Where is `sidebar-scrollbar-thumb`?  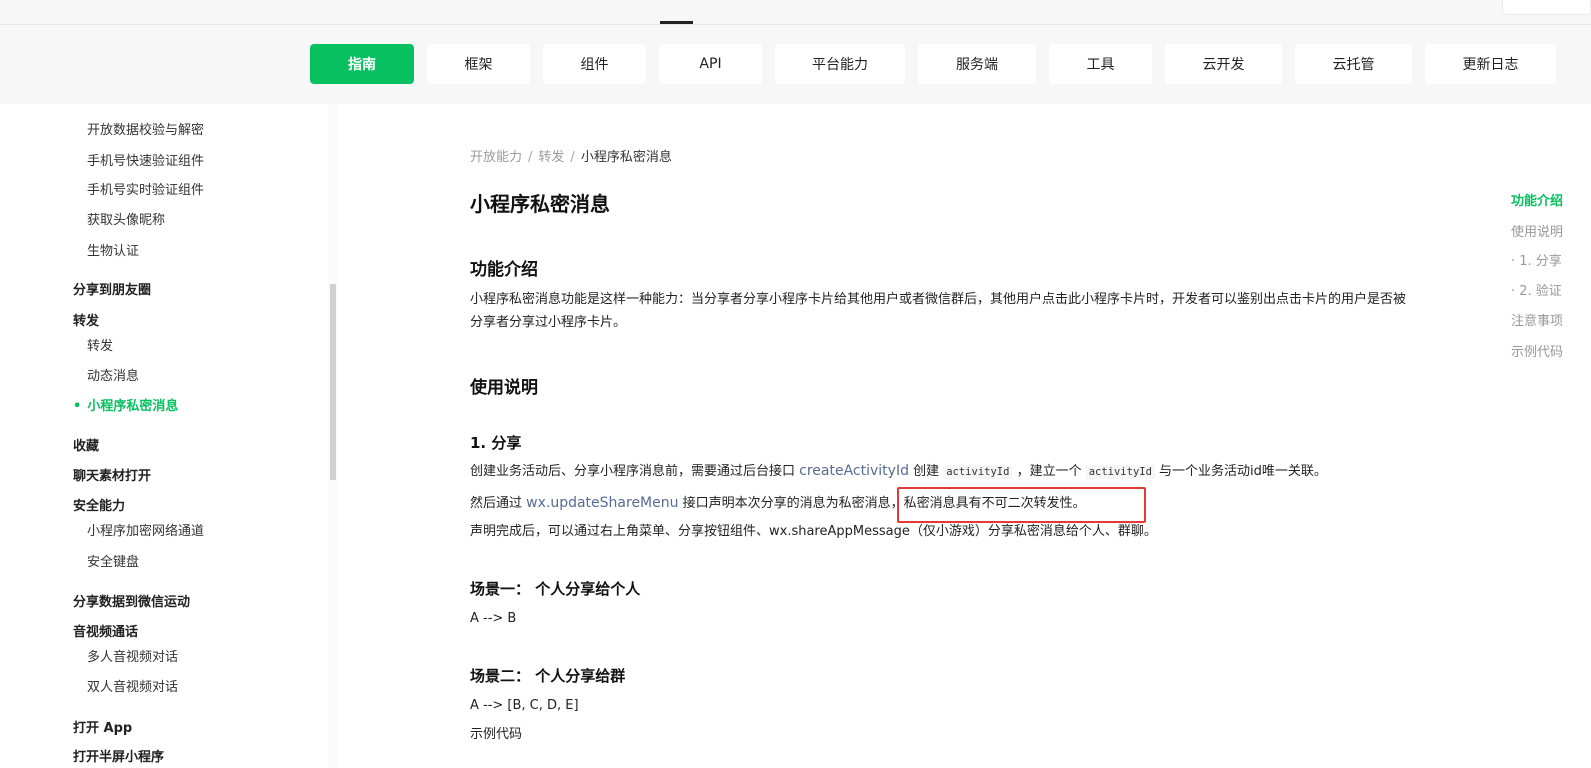
sidebar-scrollbar-thumb is located at coordinates (333, 382).